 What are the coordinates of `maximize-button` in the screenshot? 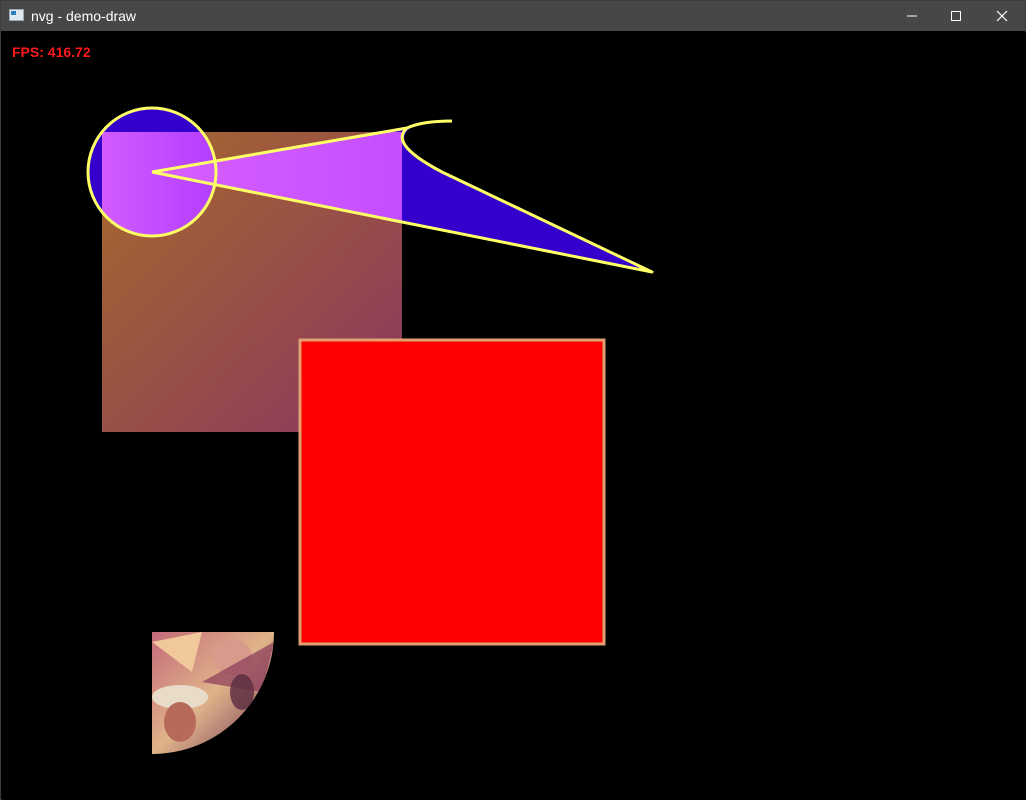 It's located at (956, 16).